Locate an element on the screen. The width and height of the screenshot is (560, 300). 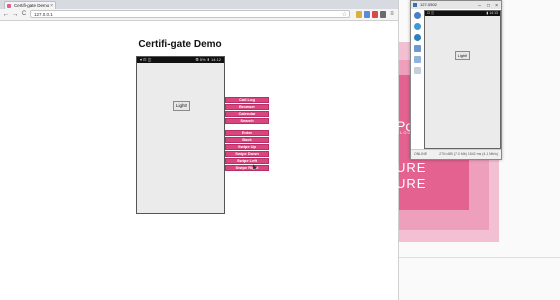
browser-button: Browser is located at coordinates (247, 107).